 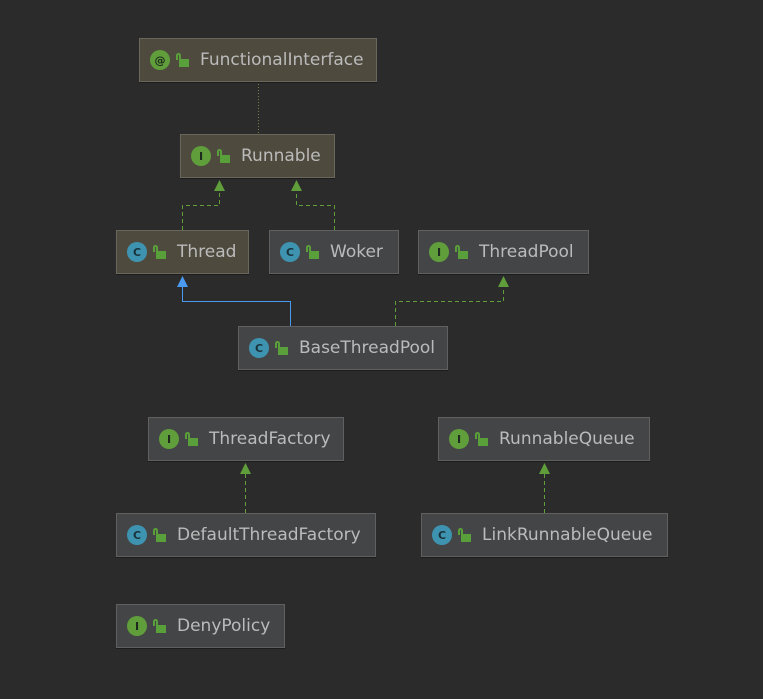 I want to click on node-label: ThreadPool, so click(x=526, y=252).